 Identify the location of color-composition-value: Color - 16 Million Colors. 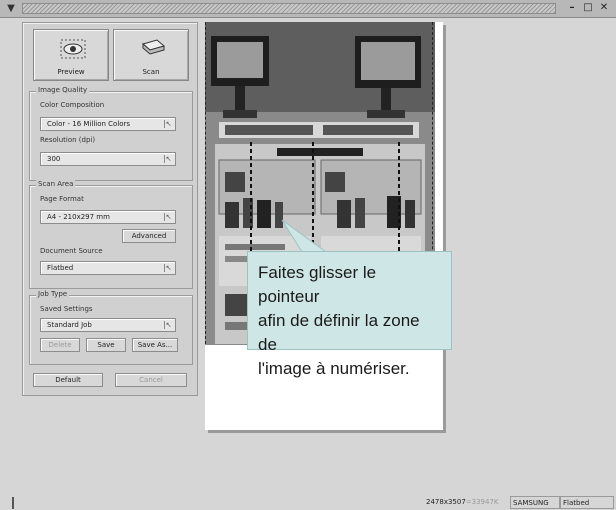
(89, 124).